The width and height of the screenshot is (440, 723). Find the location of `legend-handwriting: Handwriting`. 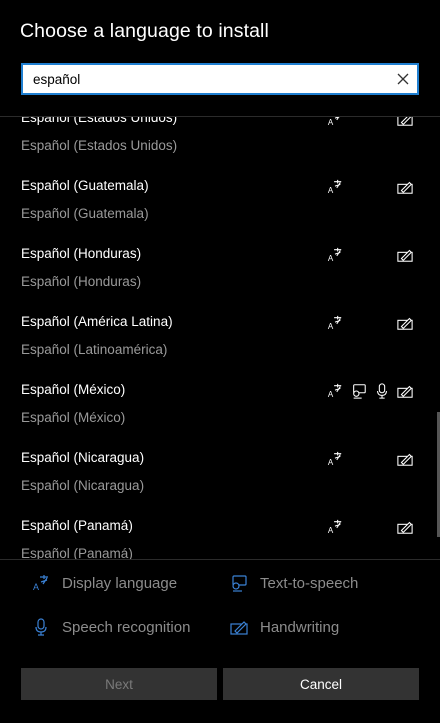

legend-handwriting: Handwriting is located at coordinates (284, 627).